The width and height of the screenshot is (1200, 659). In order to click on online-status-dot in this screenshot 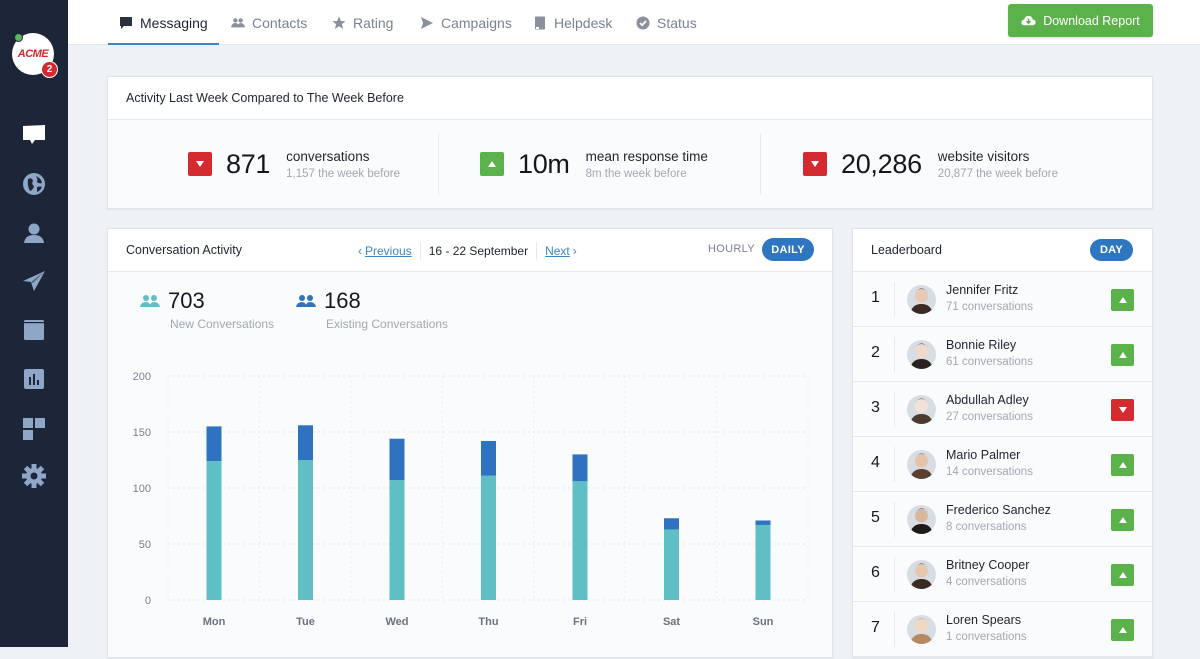, I will do `click(18, 37)`.